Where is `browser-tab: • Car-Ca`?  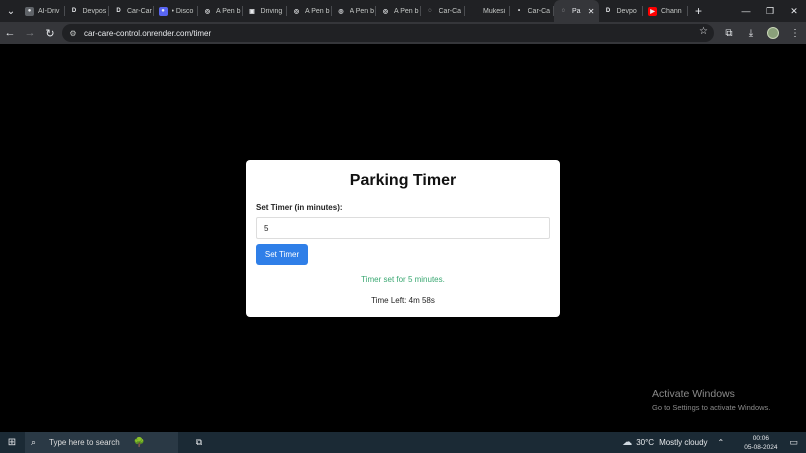 browser-tab: • Car-Ca is located at coordinates (532, 11).